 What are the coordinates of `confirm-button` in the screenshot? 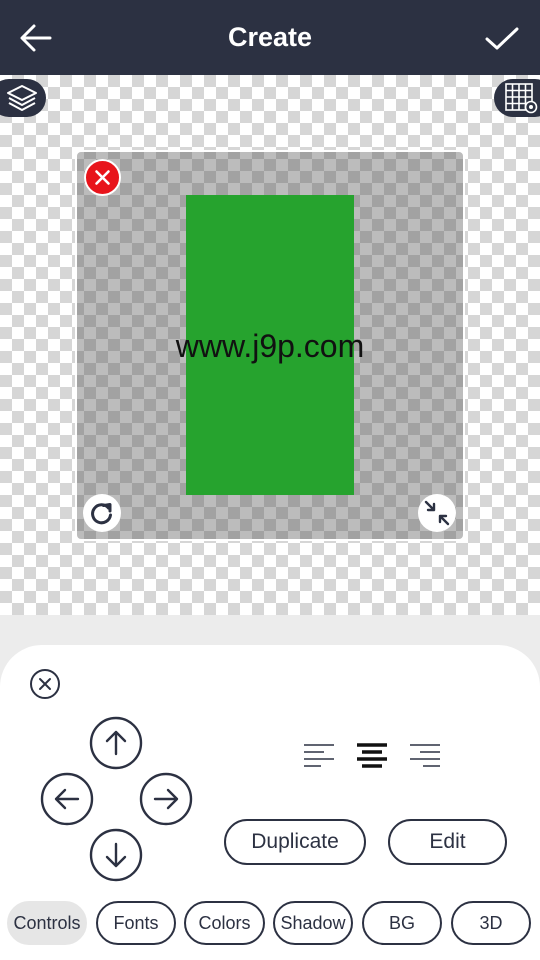 It's located at (502, 38).